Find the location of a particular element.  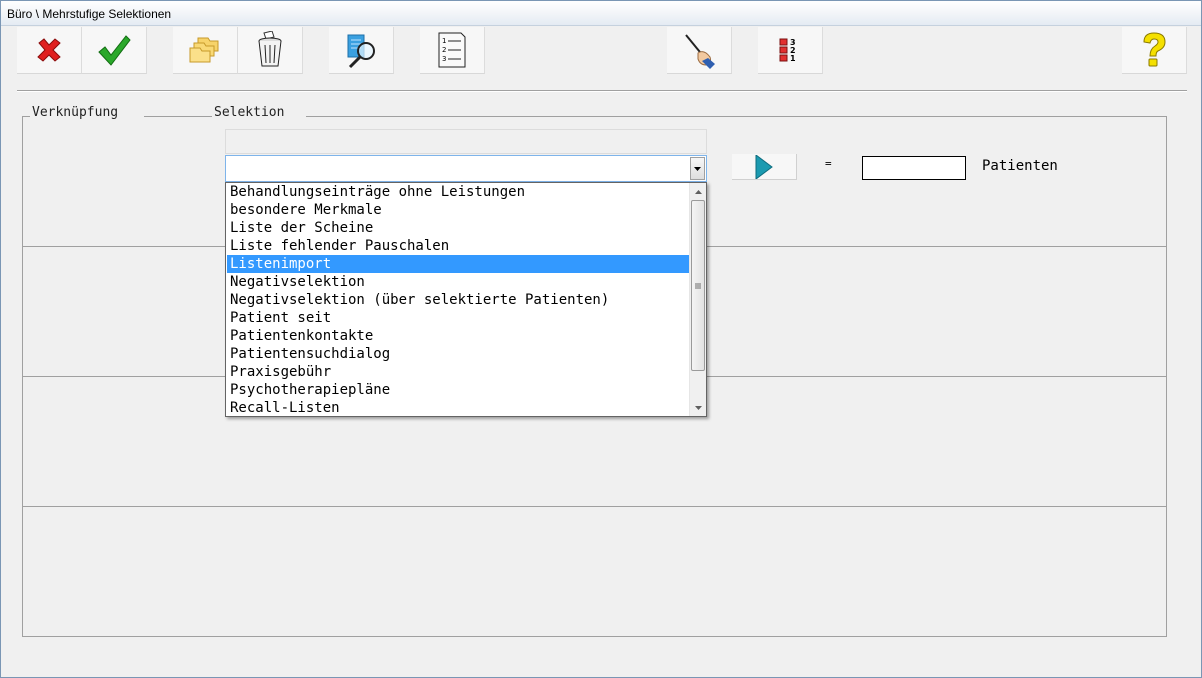

dropdown-option: besondere Merkmale is located at coordinates (458, 210).